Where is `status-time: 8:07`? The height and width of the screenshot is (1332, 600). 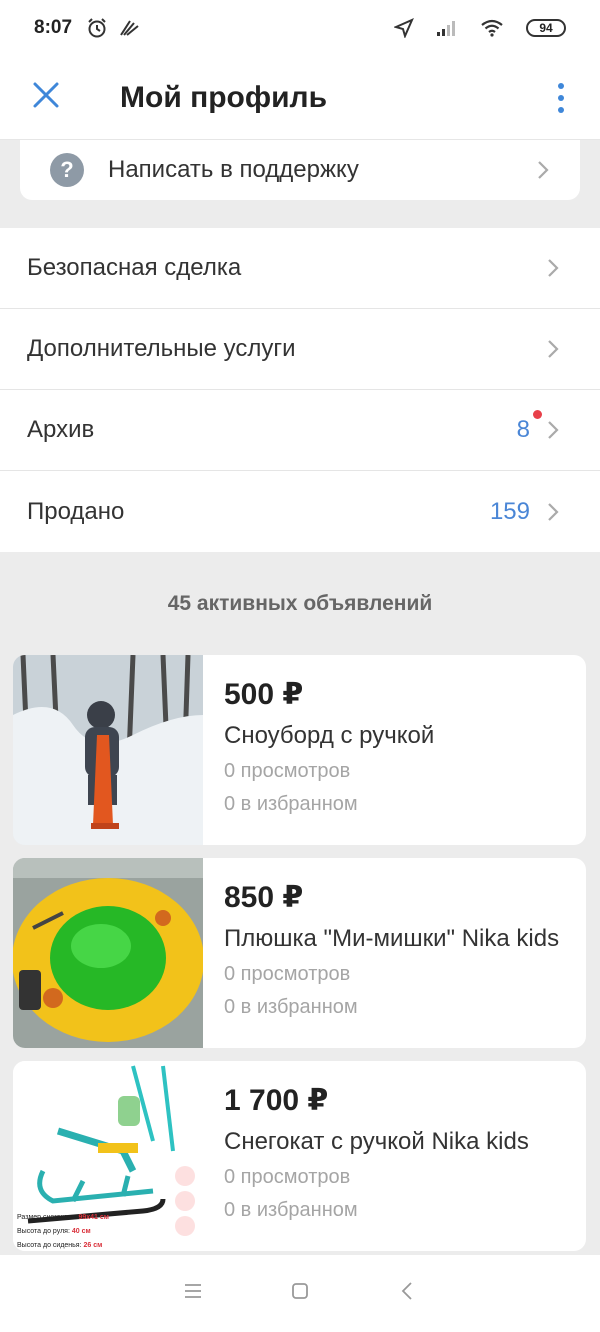 status-time: 8:07 is located at coordinates (53, 27).